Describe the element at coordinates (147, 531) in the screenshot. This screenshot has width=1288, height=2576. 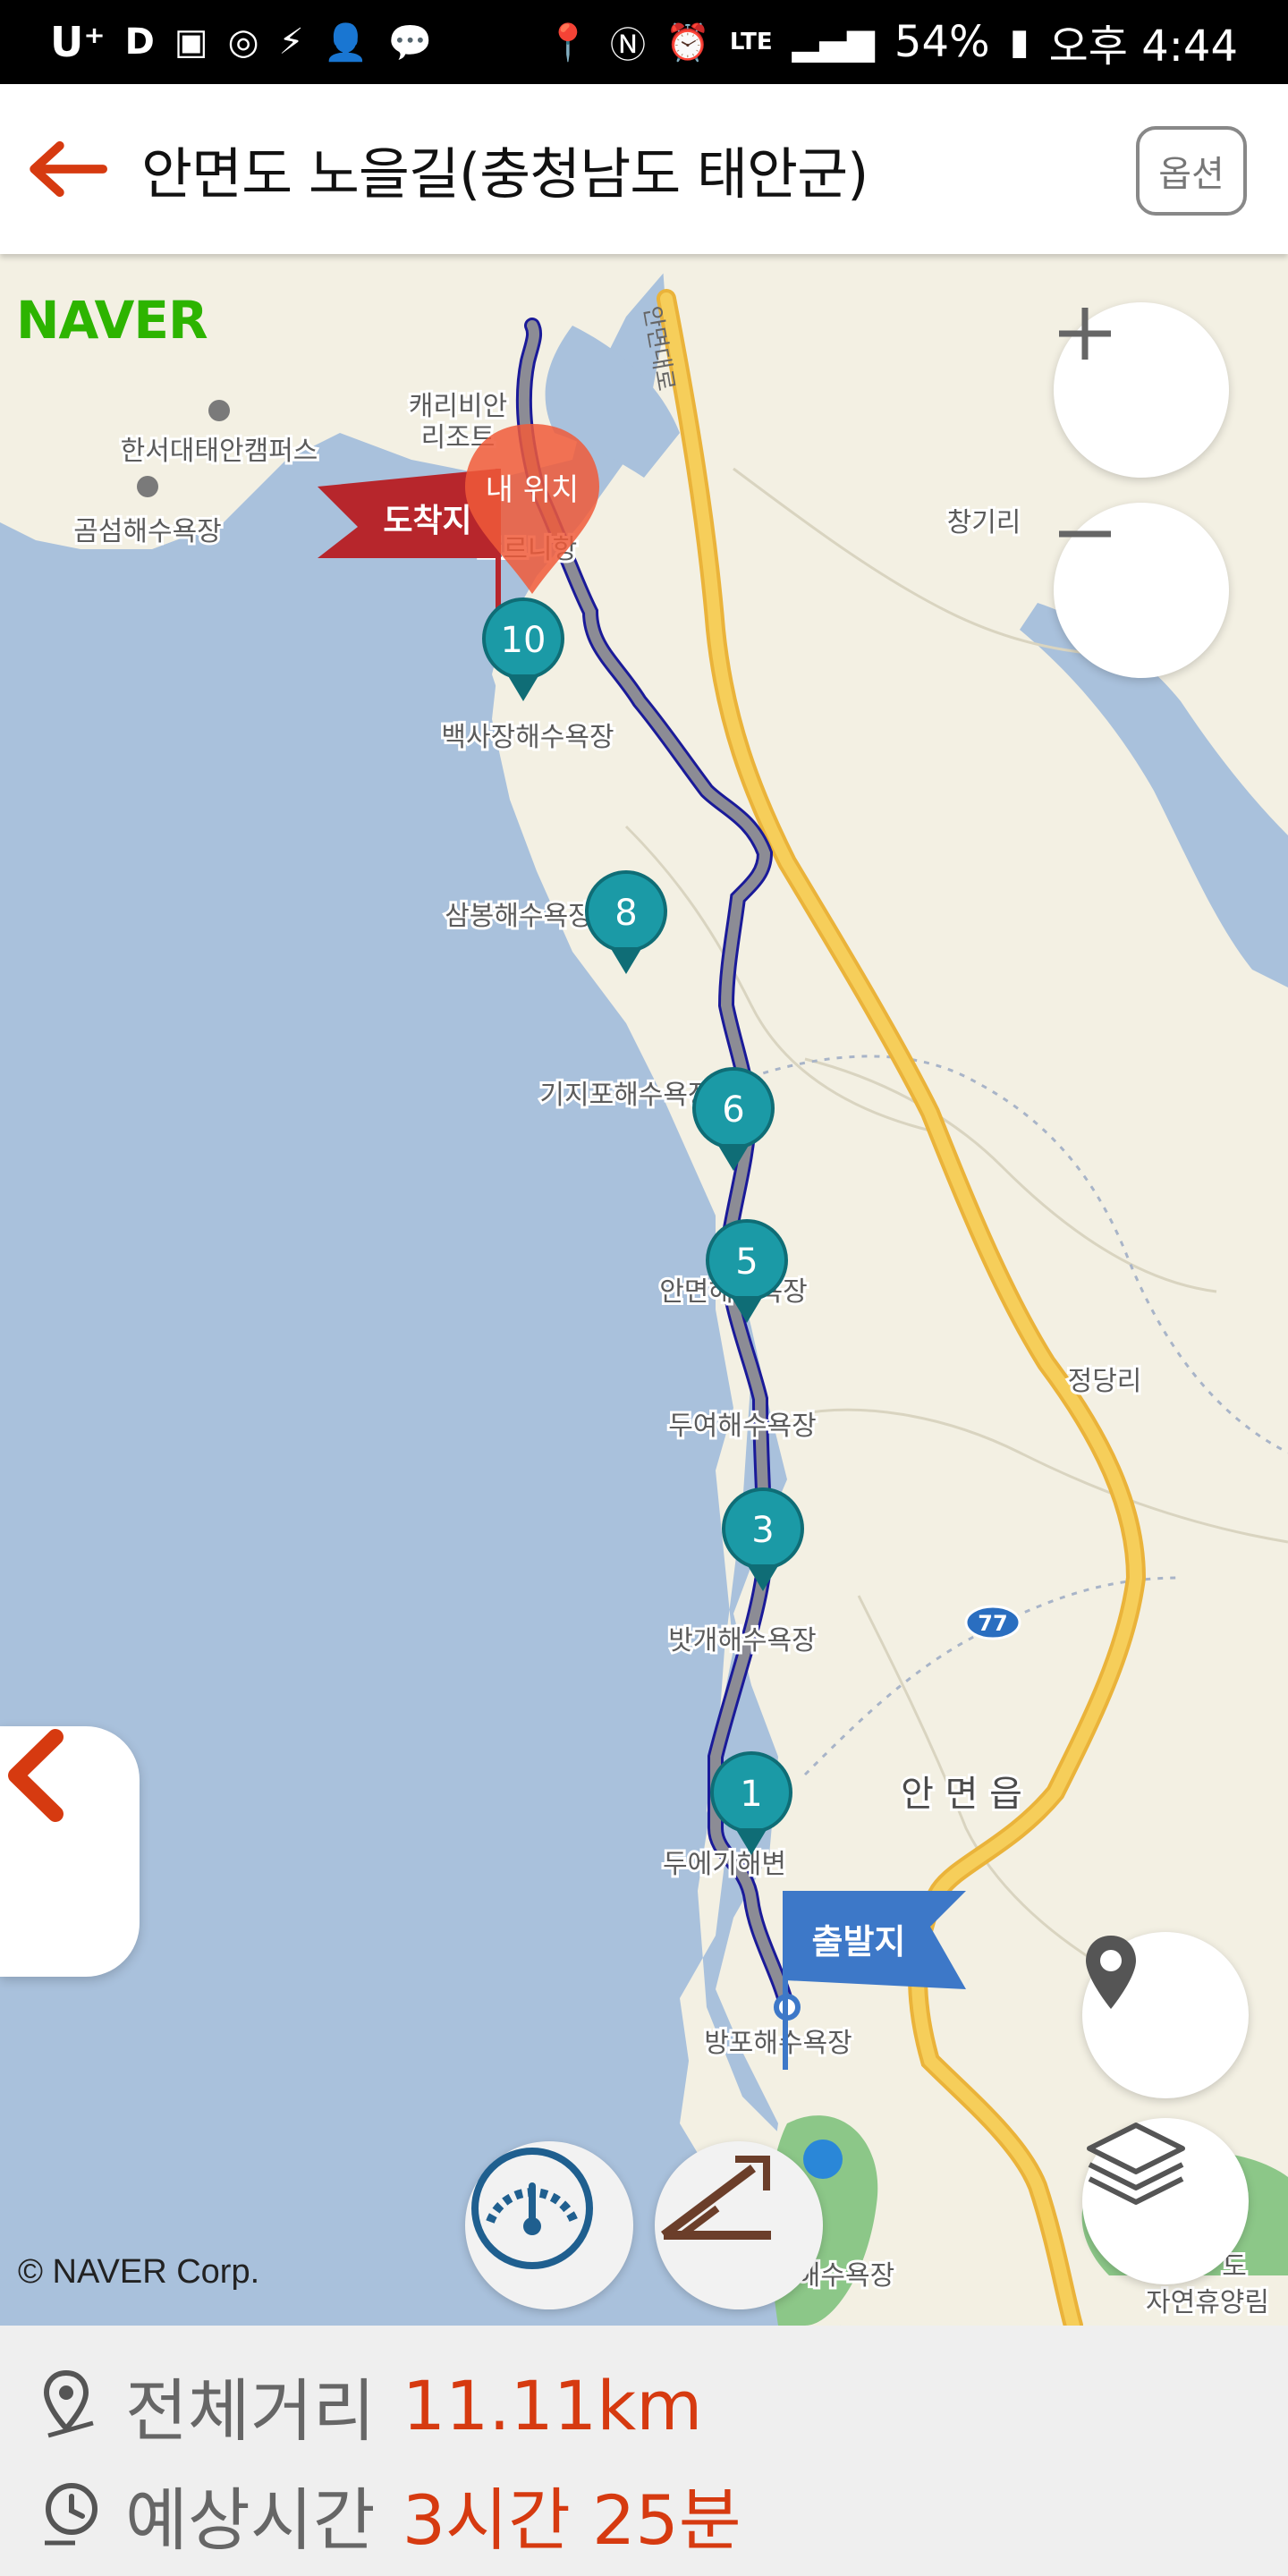
I see `label-gomseom: 곰섬해수욕장` at that location.